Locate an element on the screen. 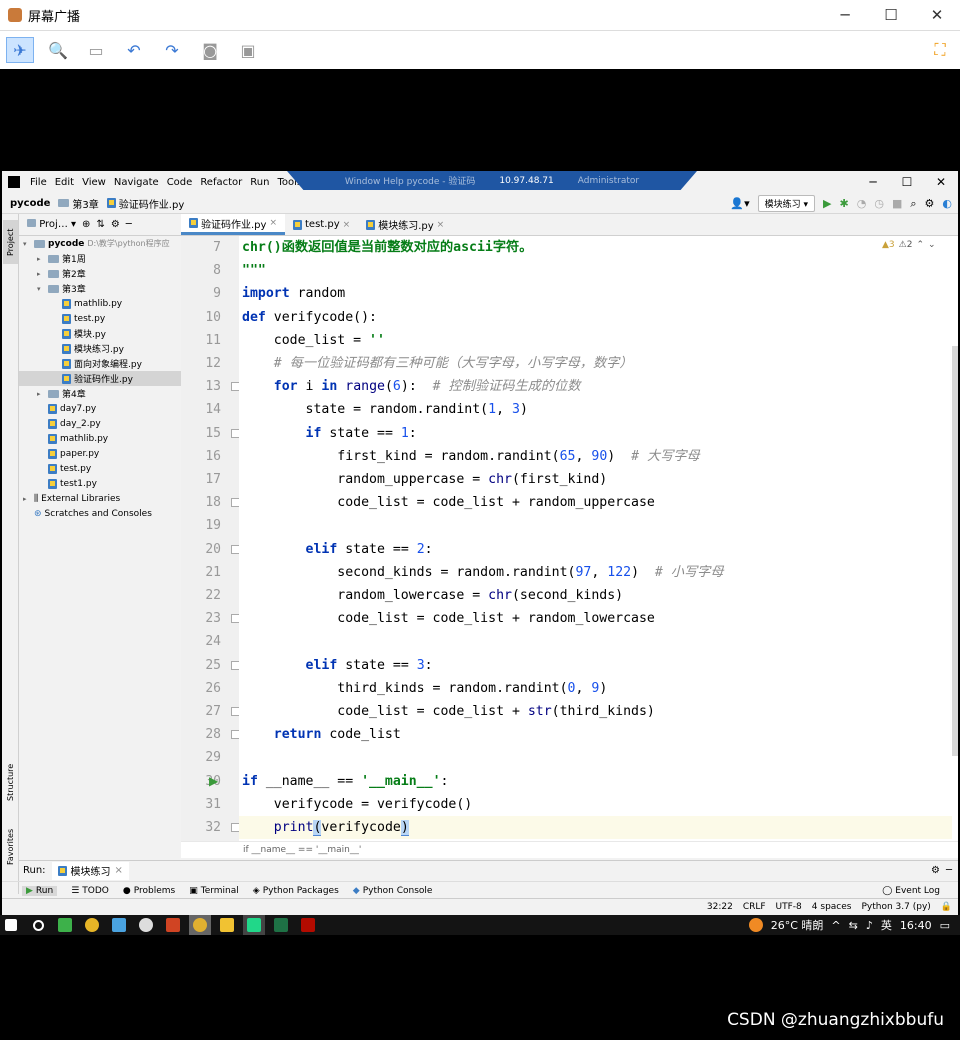  notification-icon: ▭ is located at coordinates (945, 925).